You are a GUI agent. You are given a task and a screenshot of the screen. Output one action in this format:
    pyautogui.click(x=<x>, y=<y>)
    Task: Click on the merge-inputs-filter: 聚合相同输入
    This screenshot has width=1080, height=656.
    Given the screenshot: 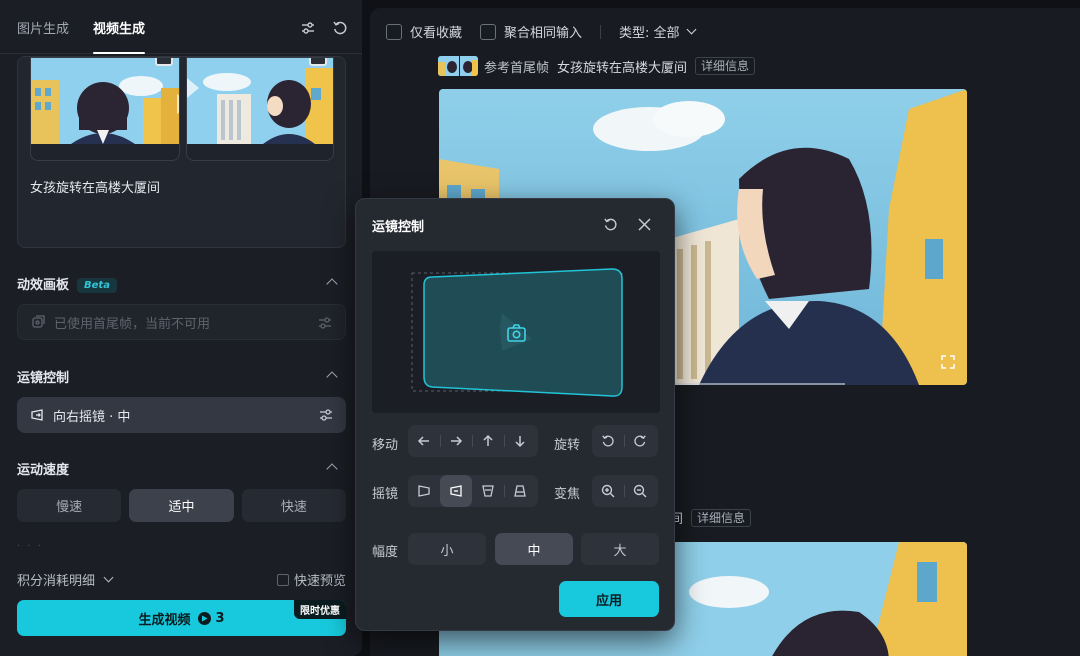 What is the action you would take?
    pyautogui.click(x=531, y=31)
    